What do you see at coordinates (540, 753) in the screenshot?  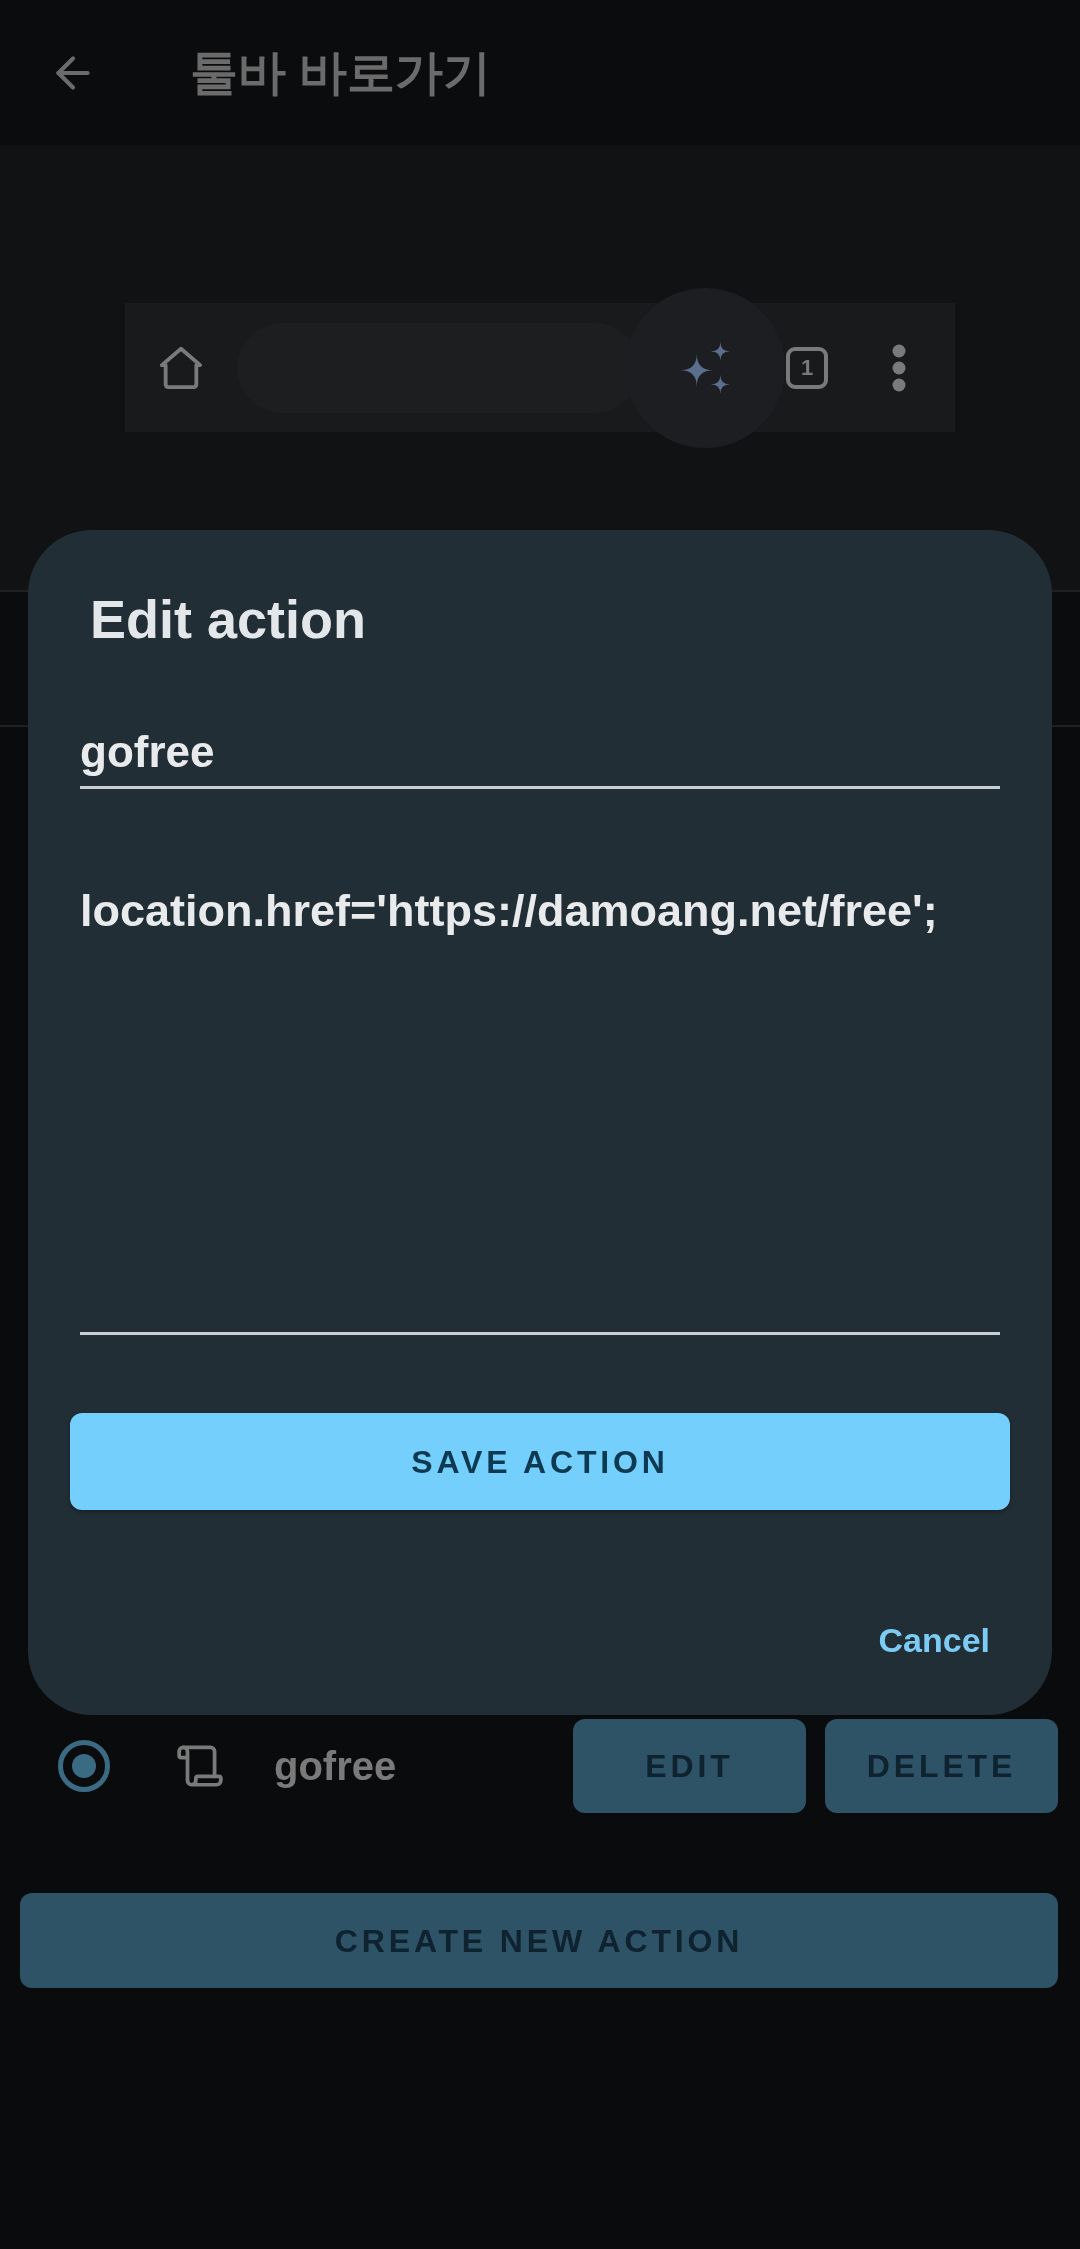 I see `name-field: gofree` at bounding box center [540, 753].